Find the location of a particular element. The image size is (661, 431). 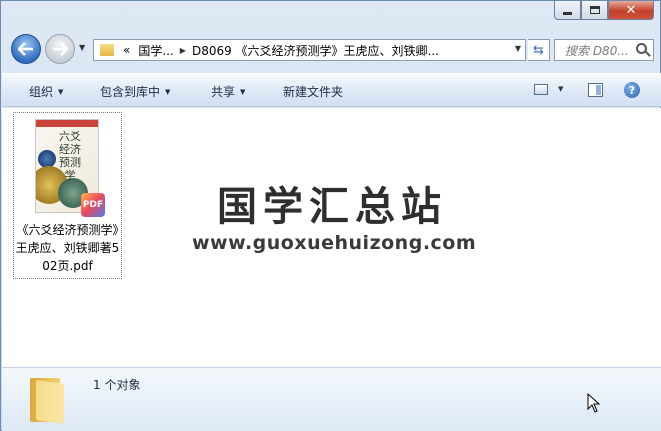

close-icon: ✕ is located at coordinates (631, 10).